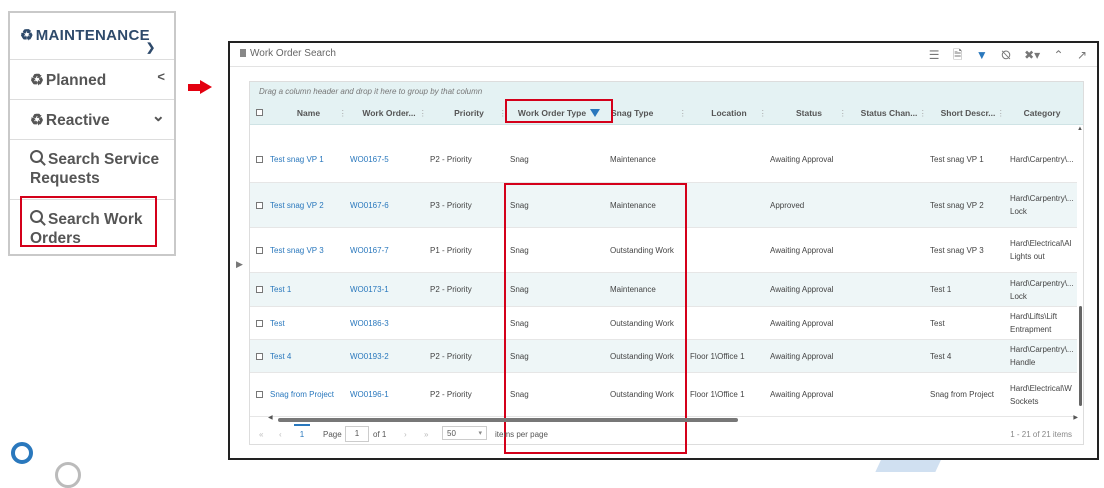 The width and height of the screenshot is (1104, 488). What do you see at coordinates (259, 112) in the screenshot?
I see `select-all-checkbox` at bounding box center [259, 112].